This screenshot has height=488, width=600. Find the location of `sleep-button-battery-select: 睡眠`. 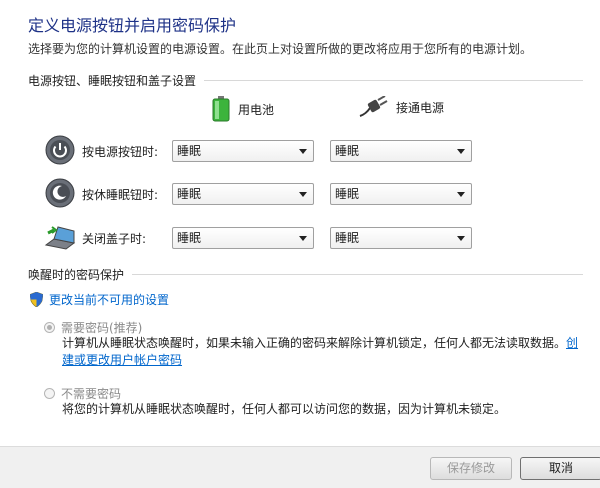

sleep-button-battery-select: 睡眠 is located at coordinates (243, 194).